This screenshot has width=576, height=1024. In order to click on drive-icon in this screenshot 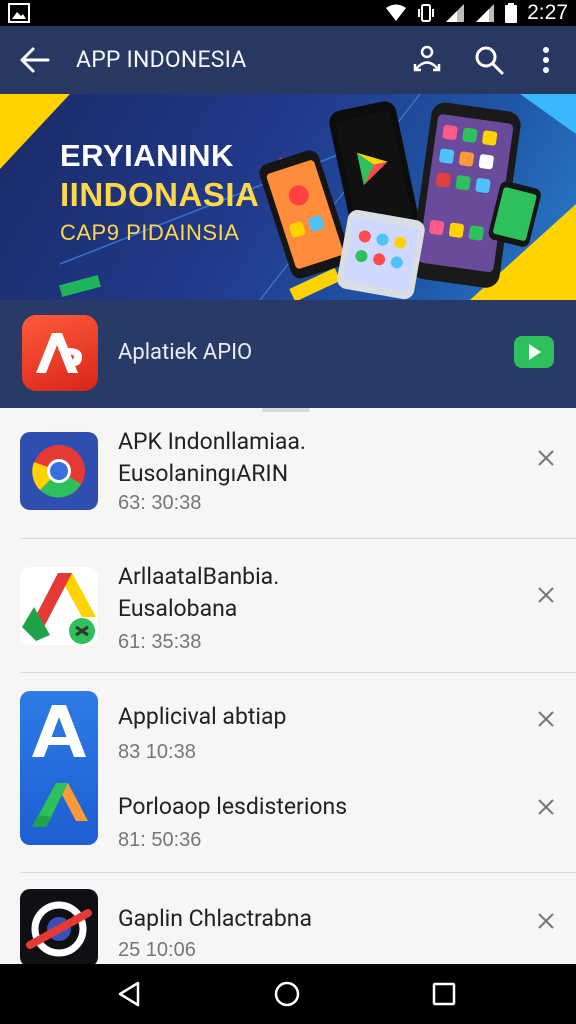, I will do `click(59, 606)`.